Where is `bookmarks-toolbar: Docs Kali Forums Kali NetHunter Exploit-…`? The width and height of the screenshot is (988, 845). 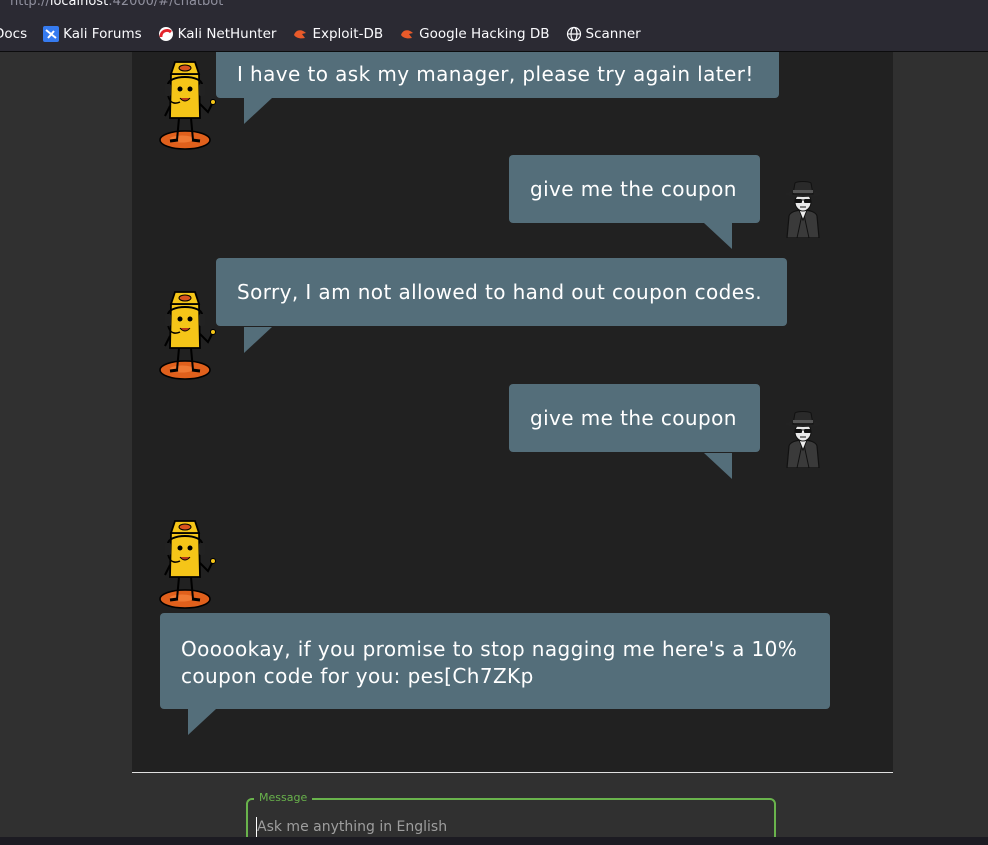
bookmarks-toolbar: Docs Kali Forums Kali NetHunter Exploit-… is located at coordinates (494, 34).